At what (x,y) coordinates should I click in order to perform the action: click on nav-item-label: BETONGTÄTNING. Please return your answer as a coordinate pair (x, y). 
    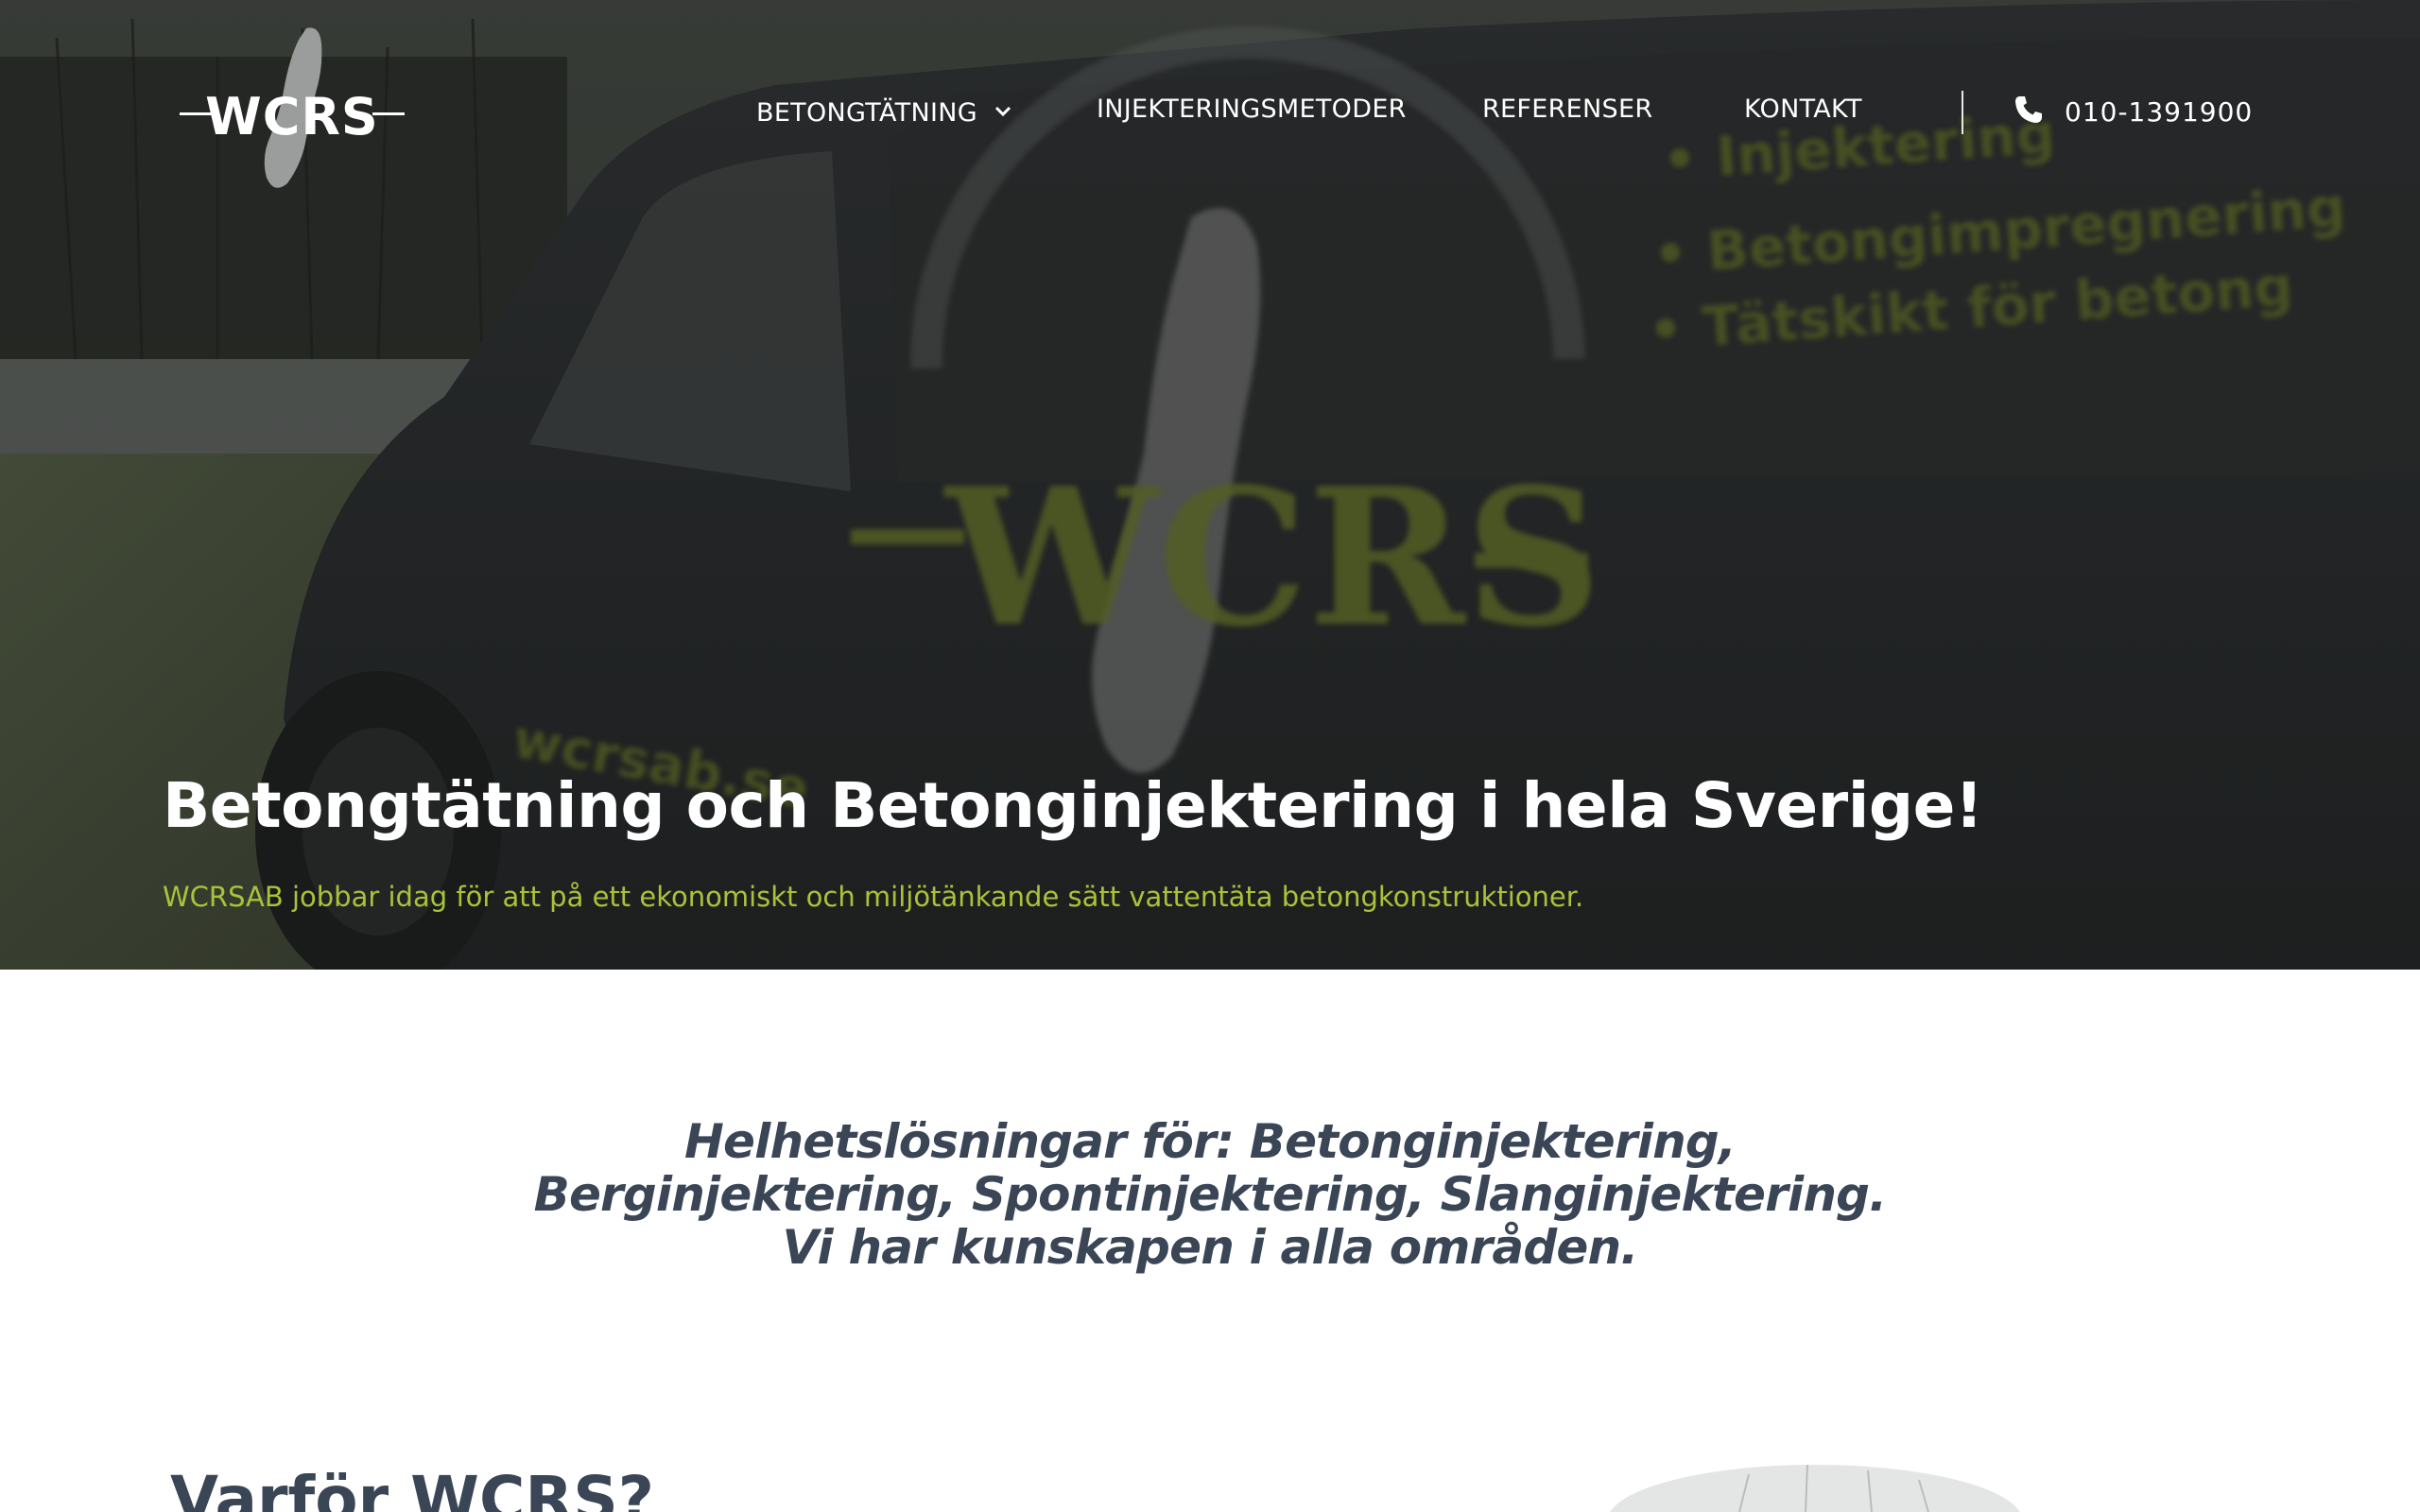
    Looking at the image, I should click on (866, 113).